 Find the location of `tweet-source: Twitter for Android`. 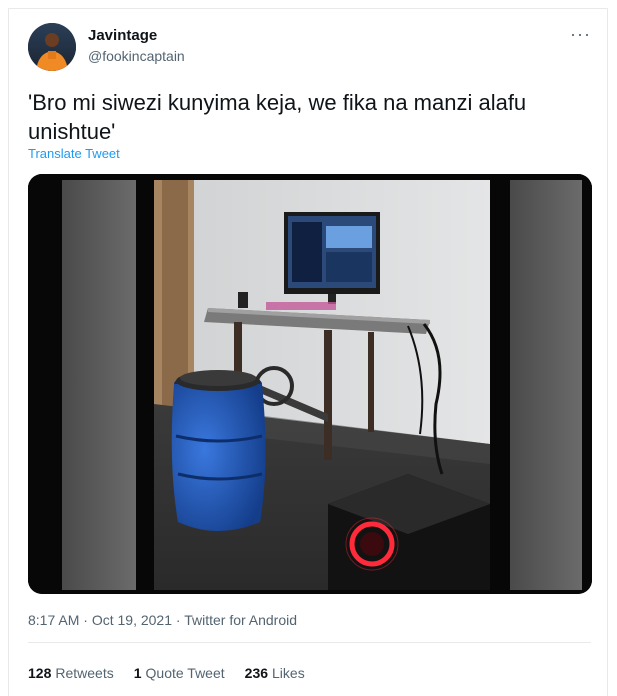

tweet-source: Twitter for Android is located at coordinates (240, 620).